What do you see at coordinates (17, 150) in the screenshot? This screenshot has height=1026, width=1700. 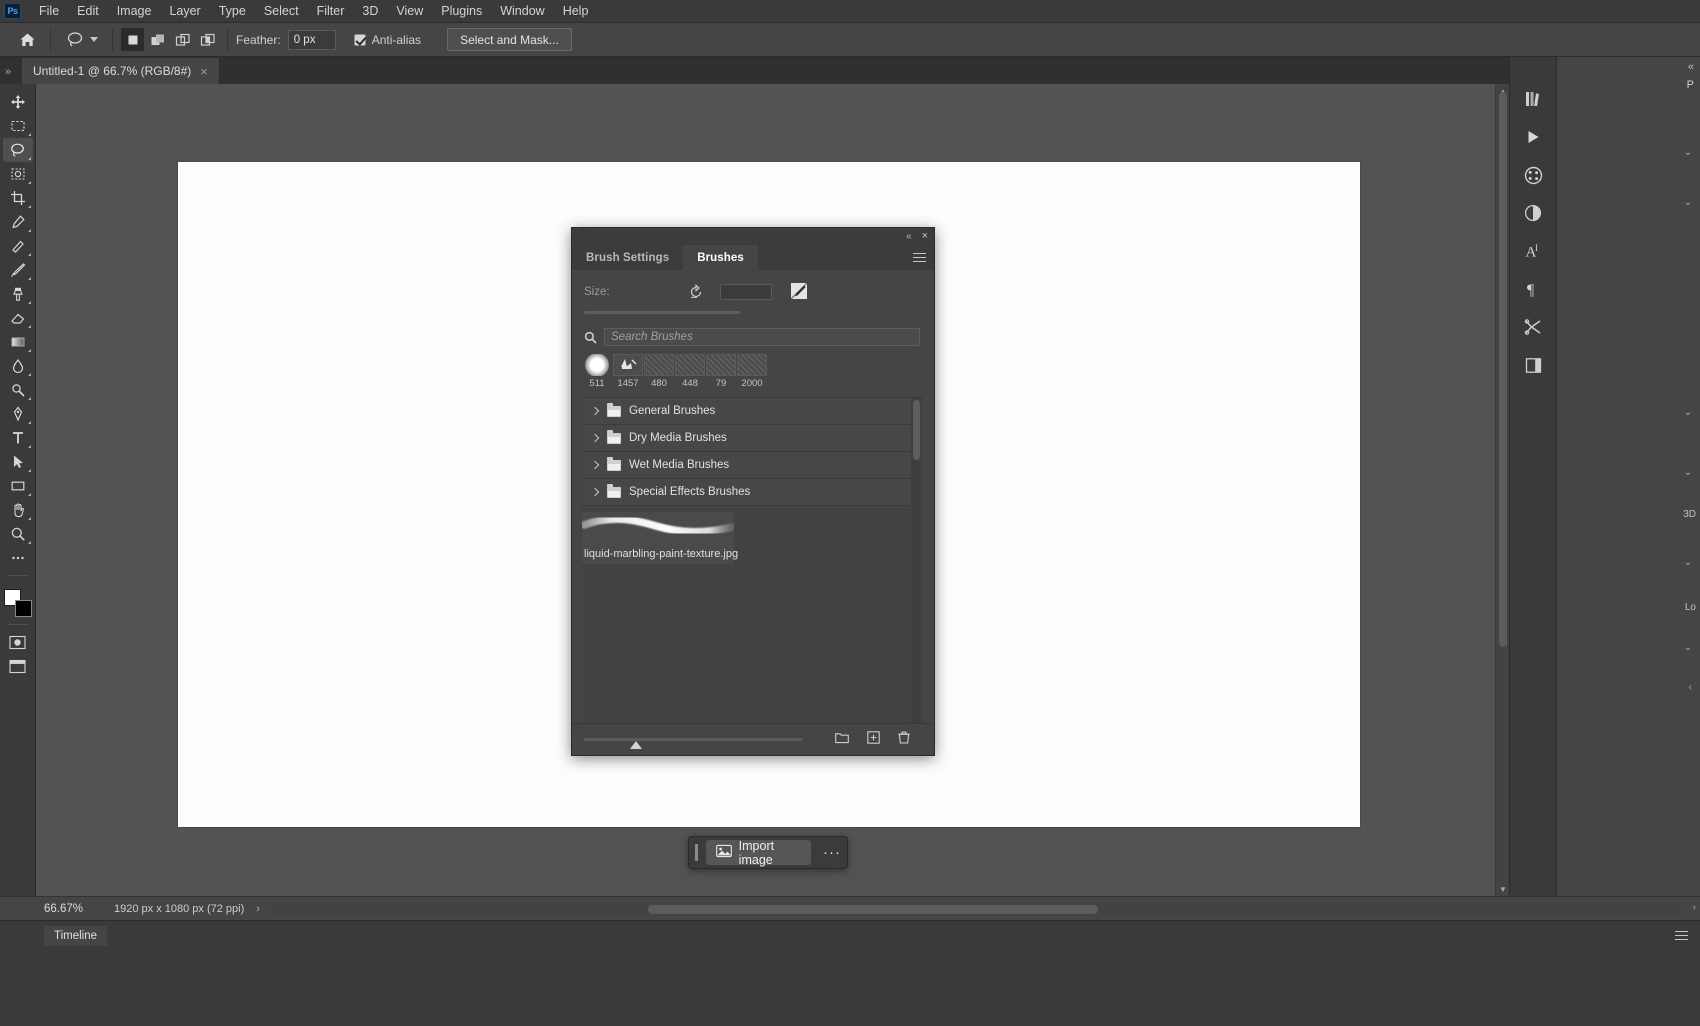 I see `tool-lasso` at bounding box center [17, 150].